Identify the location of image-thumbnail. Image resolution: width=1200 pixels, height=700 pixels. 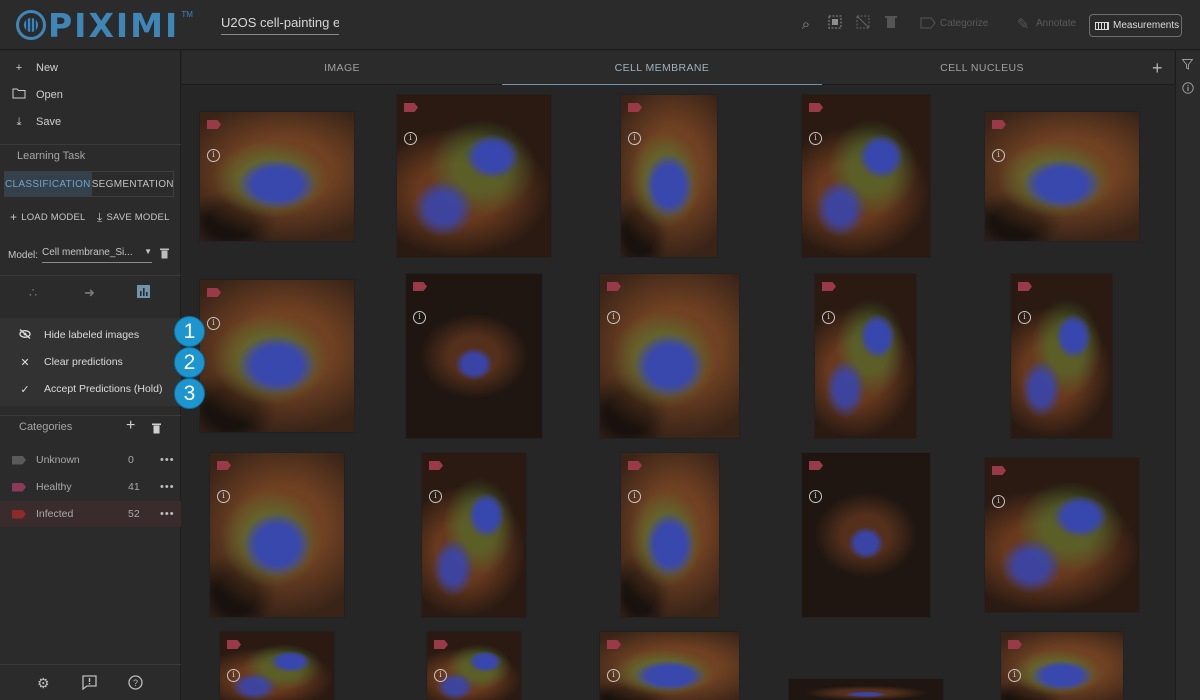
(866, 689).